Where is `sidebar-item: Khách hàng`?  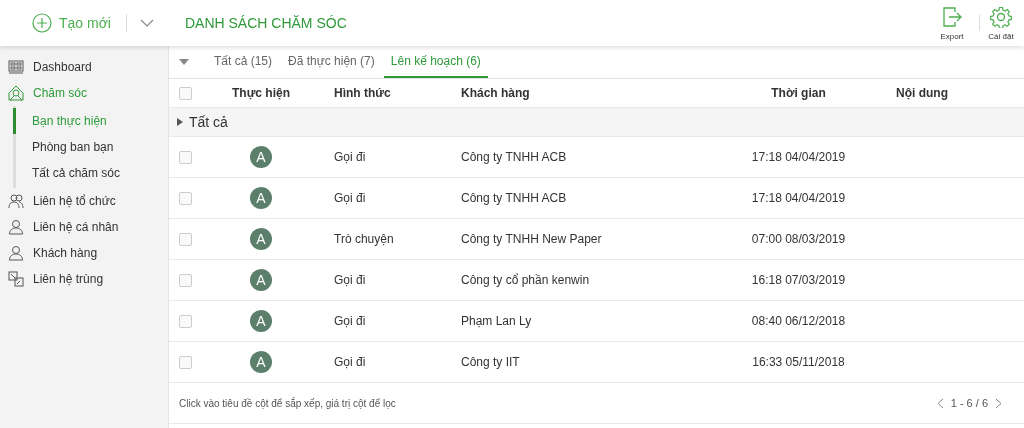
sidebar-item: Khách hàng is located at coordinates (84, 253).